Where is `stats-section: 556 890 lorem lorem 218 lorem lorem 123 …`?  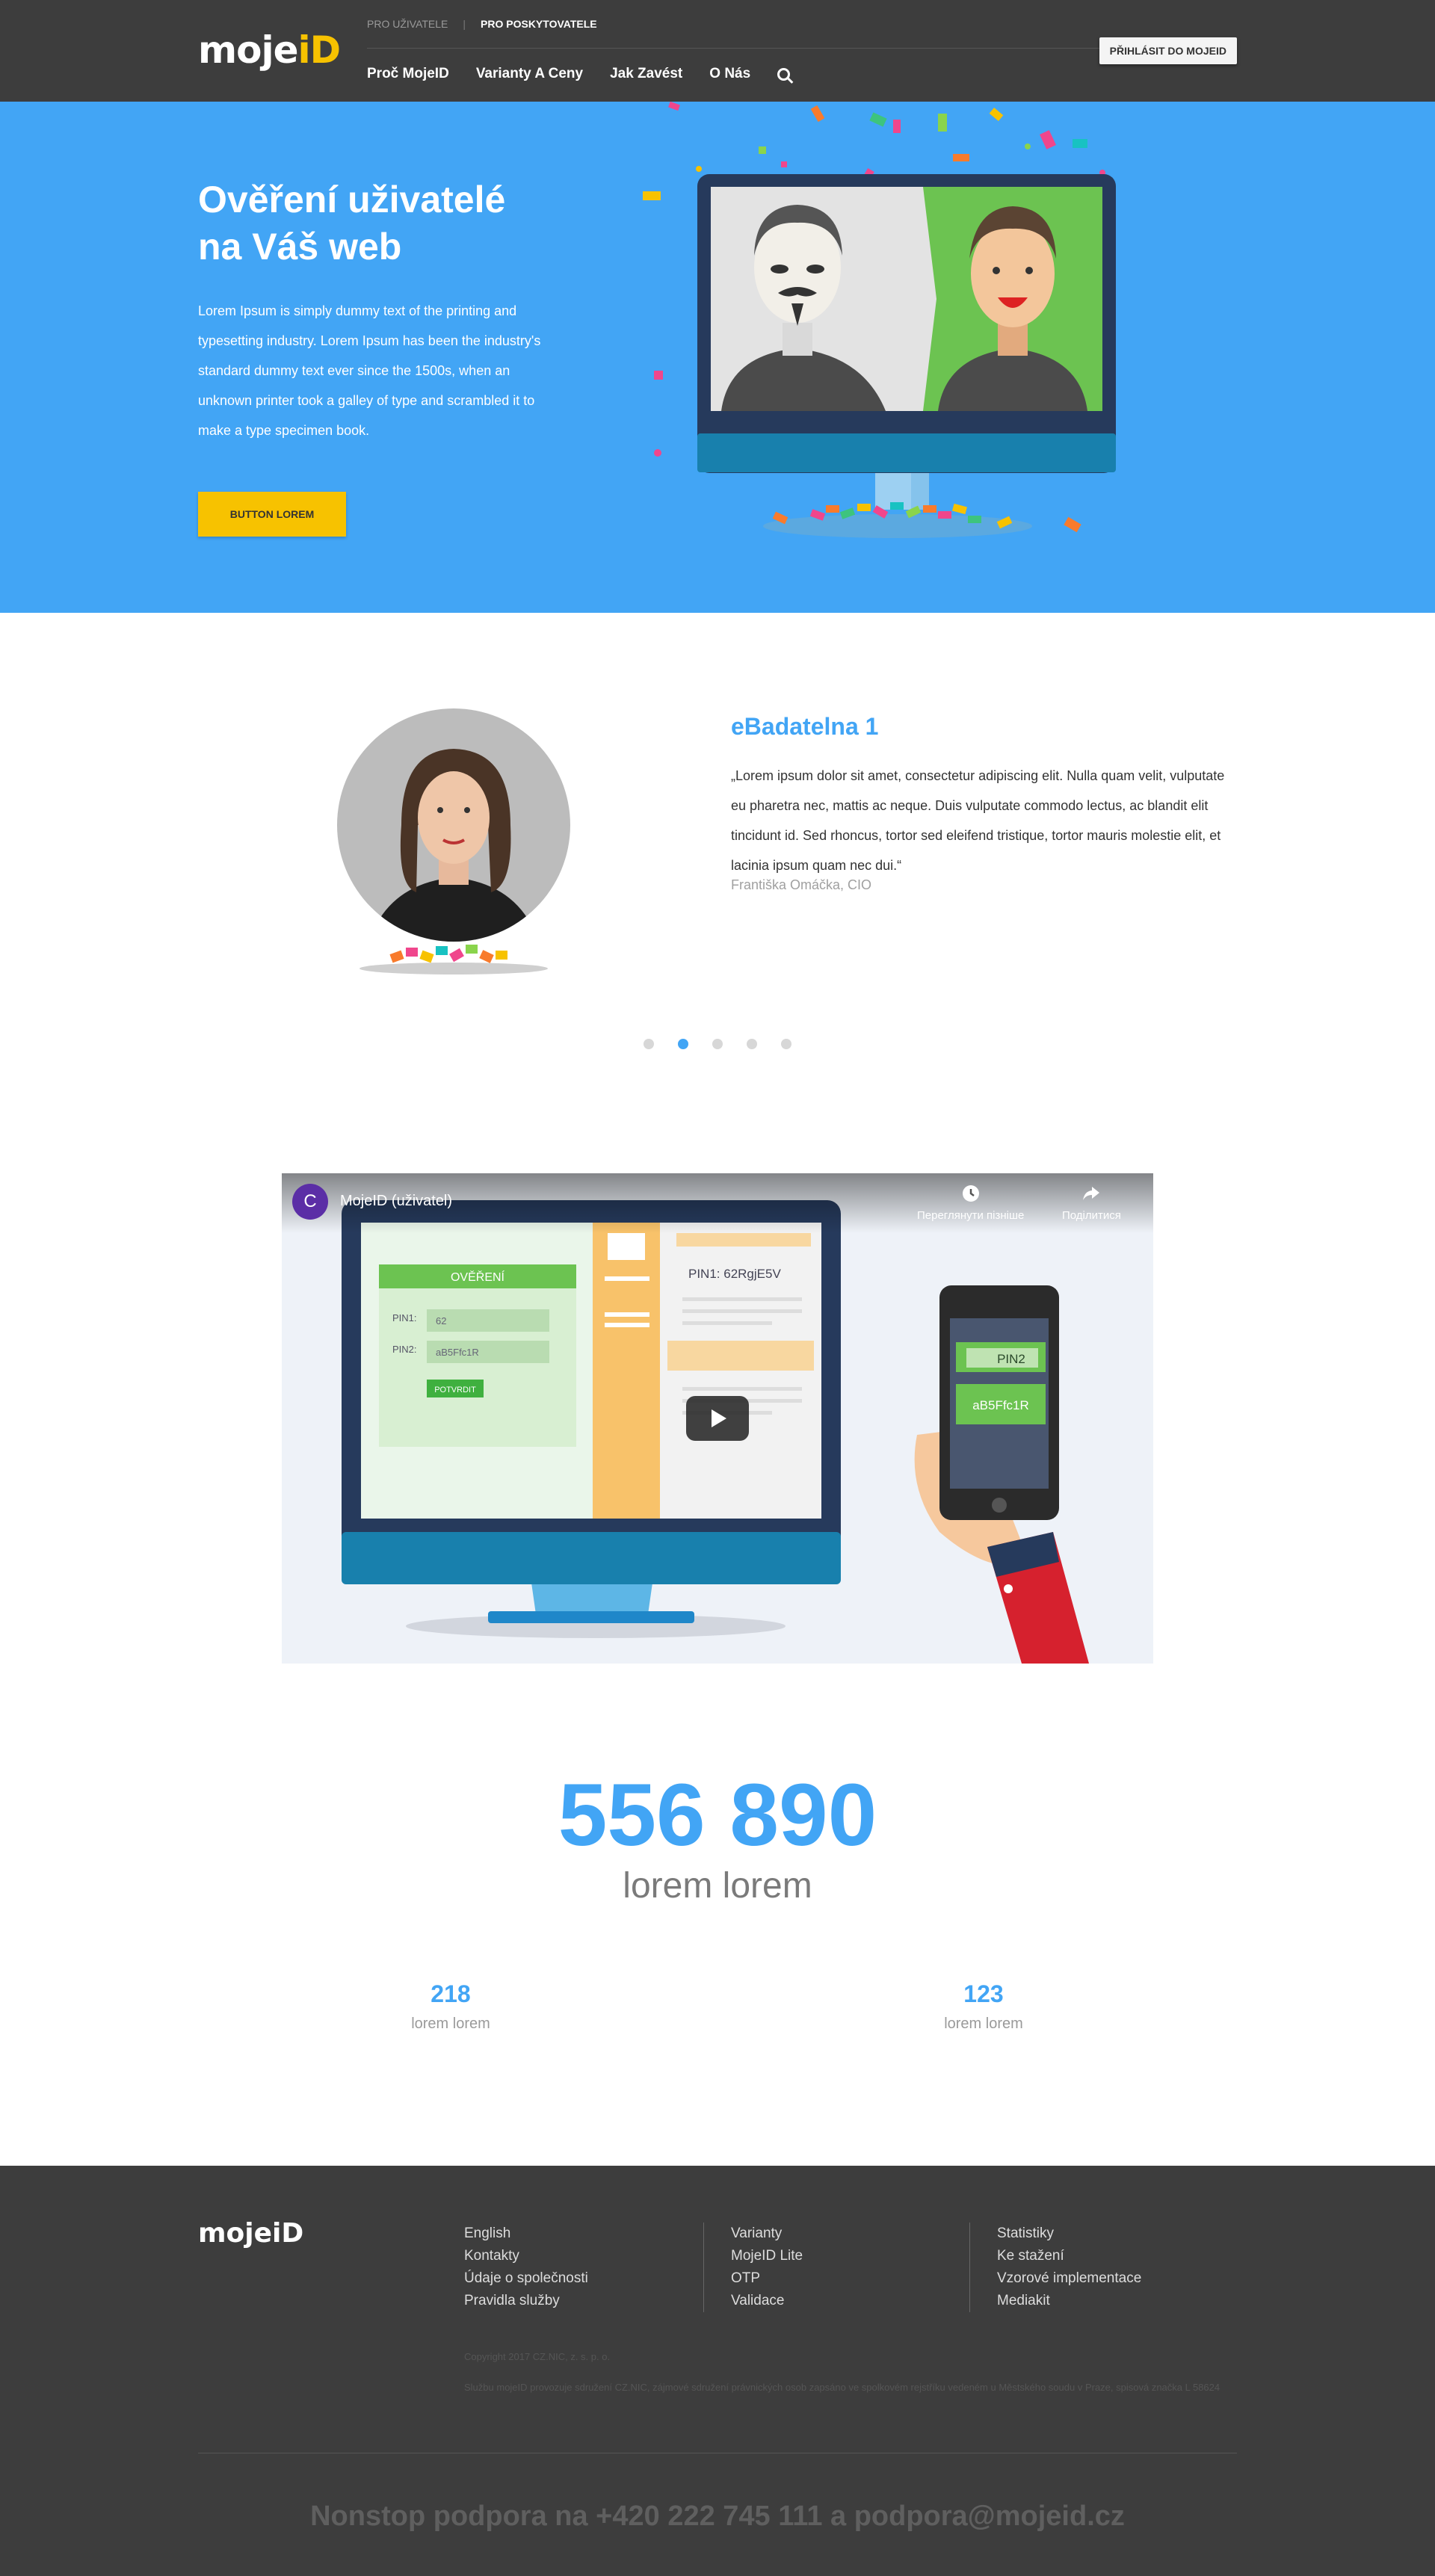 stats-section: 556 890 lorem lorem 218 lorem lorem 123 … is located at coordinates (718, 1899).